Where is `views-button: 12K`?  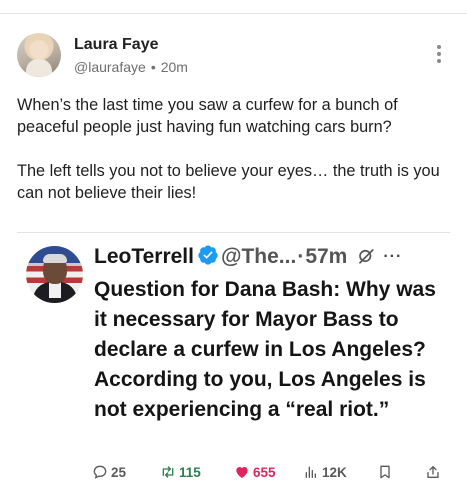 views-button: 12K is located at coordinates (325, 472).